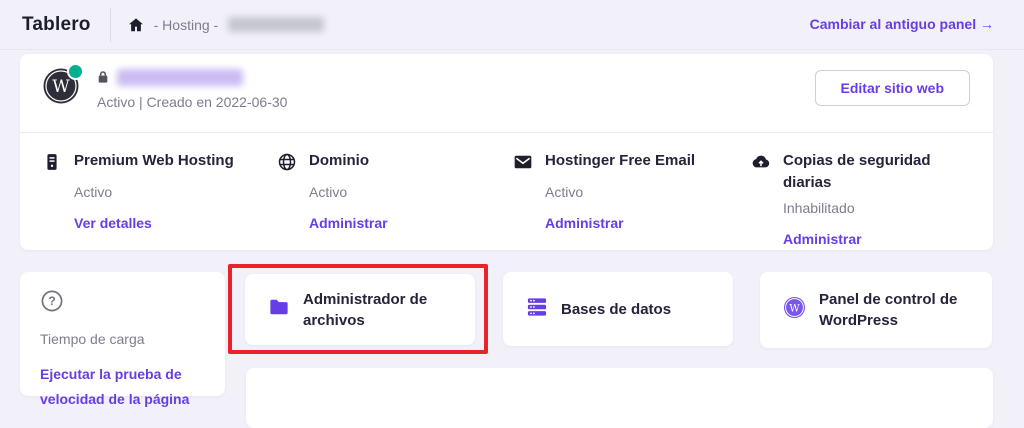  What do you see at coordinates (103, 79) in the screenshot?
I see `lock-icon` at bounding box center [103, 79].